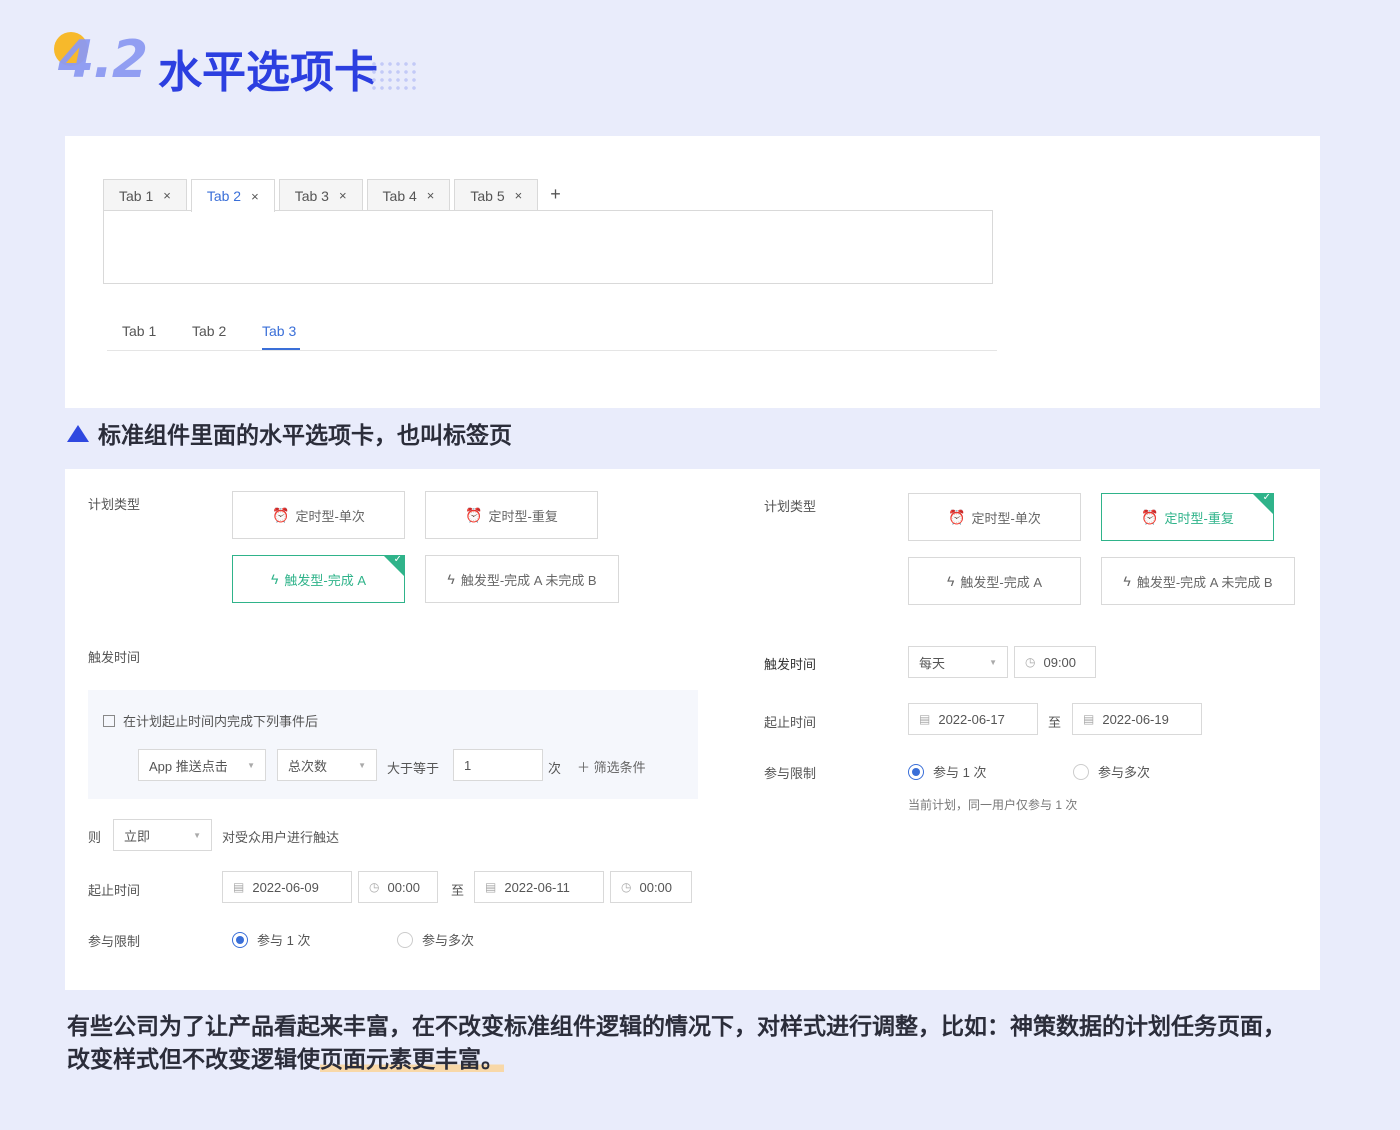 The height and width of the screenshot is (1130, 1400). I want to click on then-select-value: 立即, so click(137, 836).